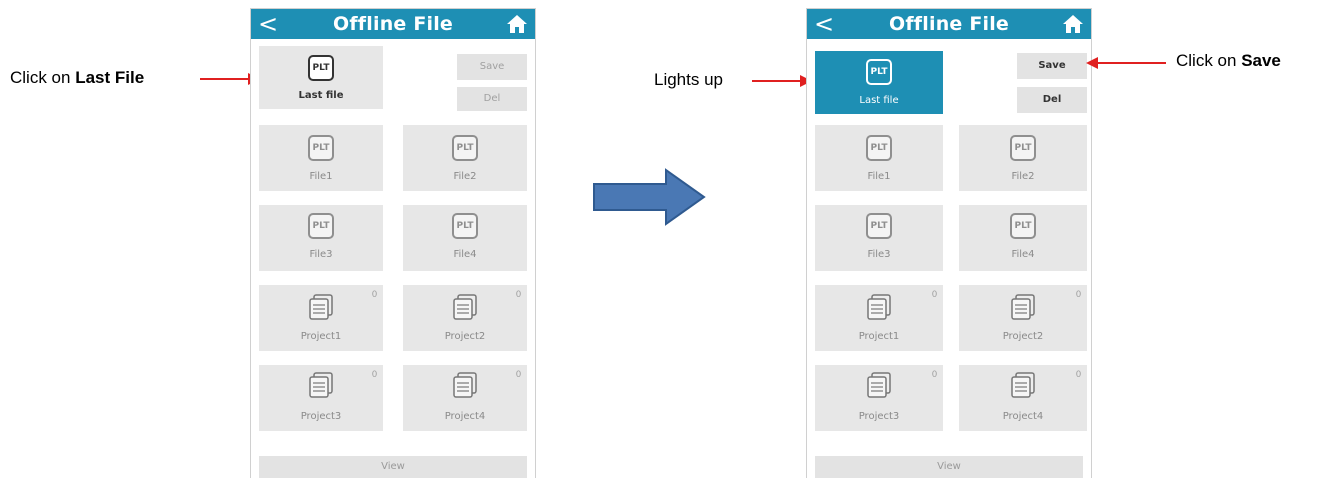 This screenshot has width=1334, height=478. Describe the element at coordinates (1261, 60) in the screenshot. I see `annotation-bold: Save` at that location.